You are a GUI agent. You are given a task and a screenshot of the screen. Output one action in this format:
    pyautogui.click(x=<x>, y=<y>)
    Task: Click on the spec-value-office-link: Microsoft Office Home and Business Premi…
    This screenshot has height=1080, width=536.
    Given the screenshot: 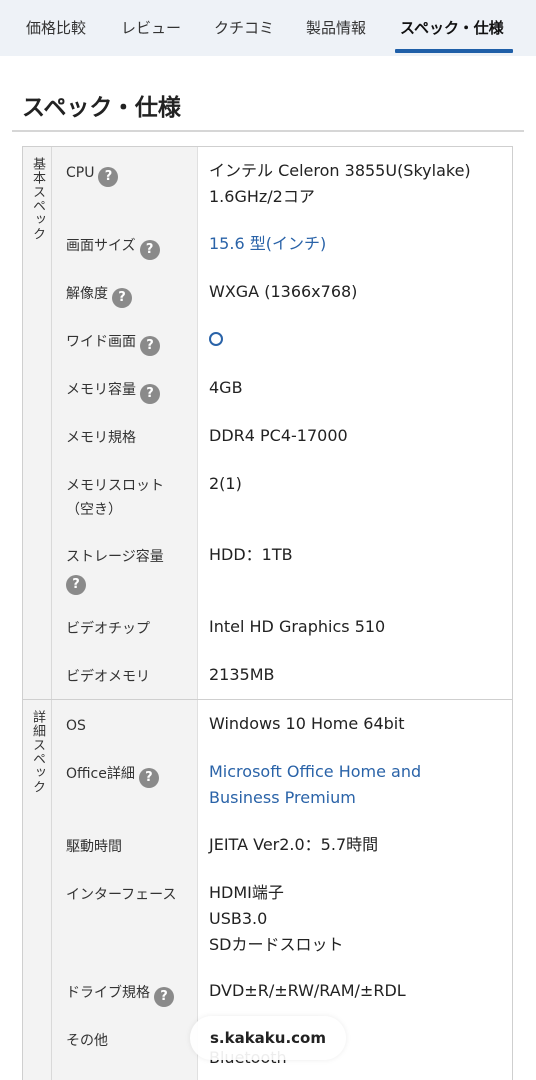 What is the action you would take?
    pyautogui.click(x=355, y=784)
    